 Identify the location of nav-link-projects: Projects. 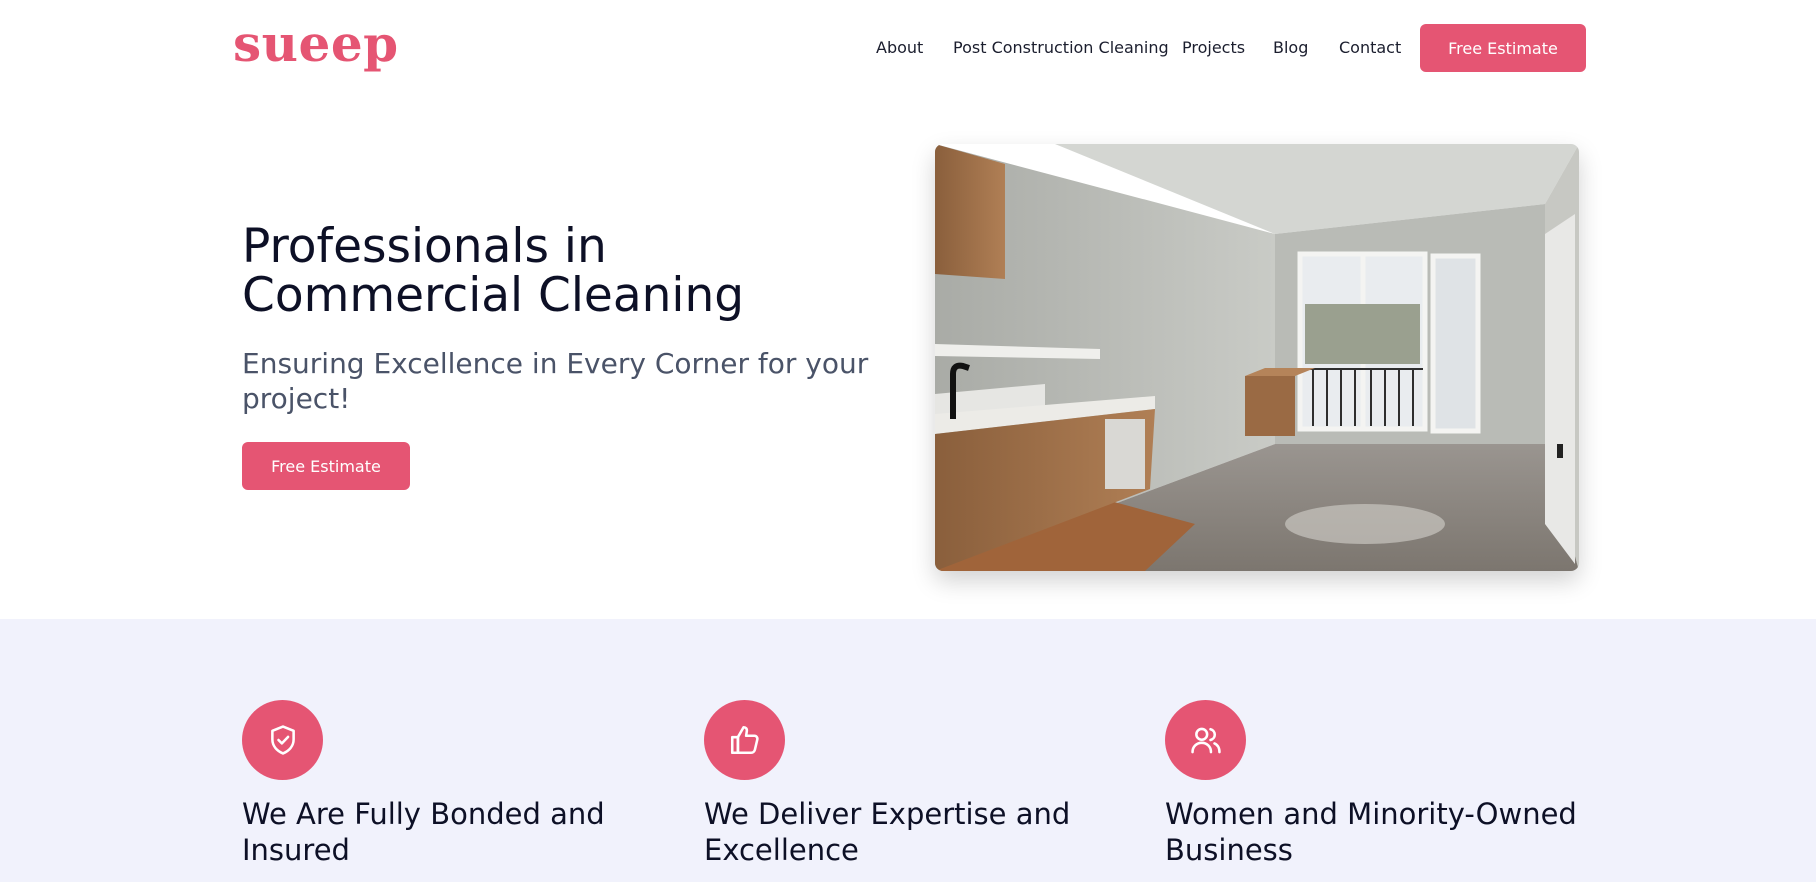
(1213, 48).